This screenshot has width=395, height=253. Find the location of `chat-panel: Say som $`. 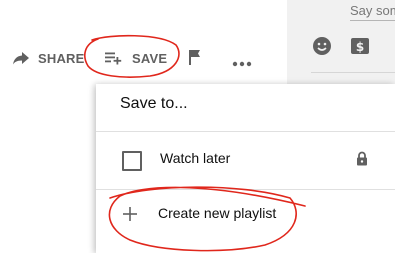

chat-panel: Say som $ is located at coordinates (341, 43).